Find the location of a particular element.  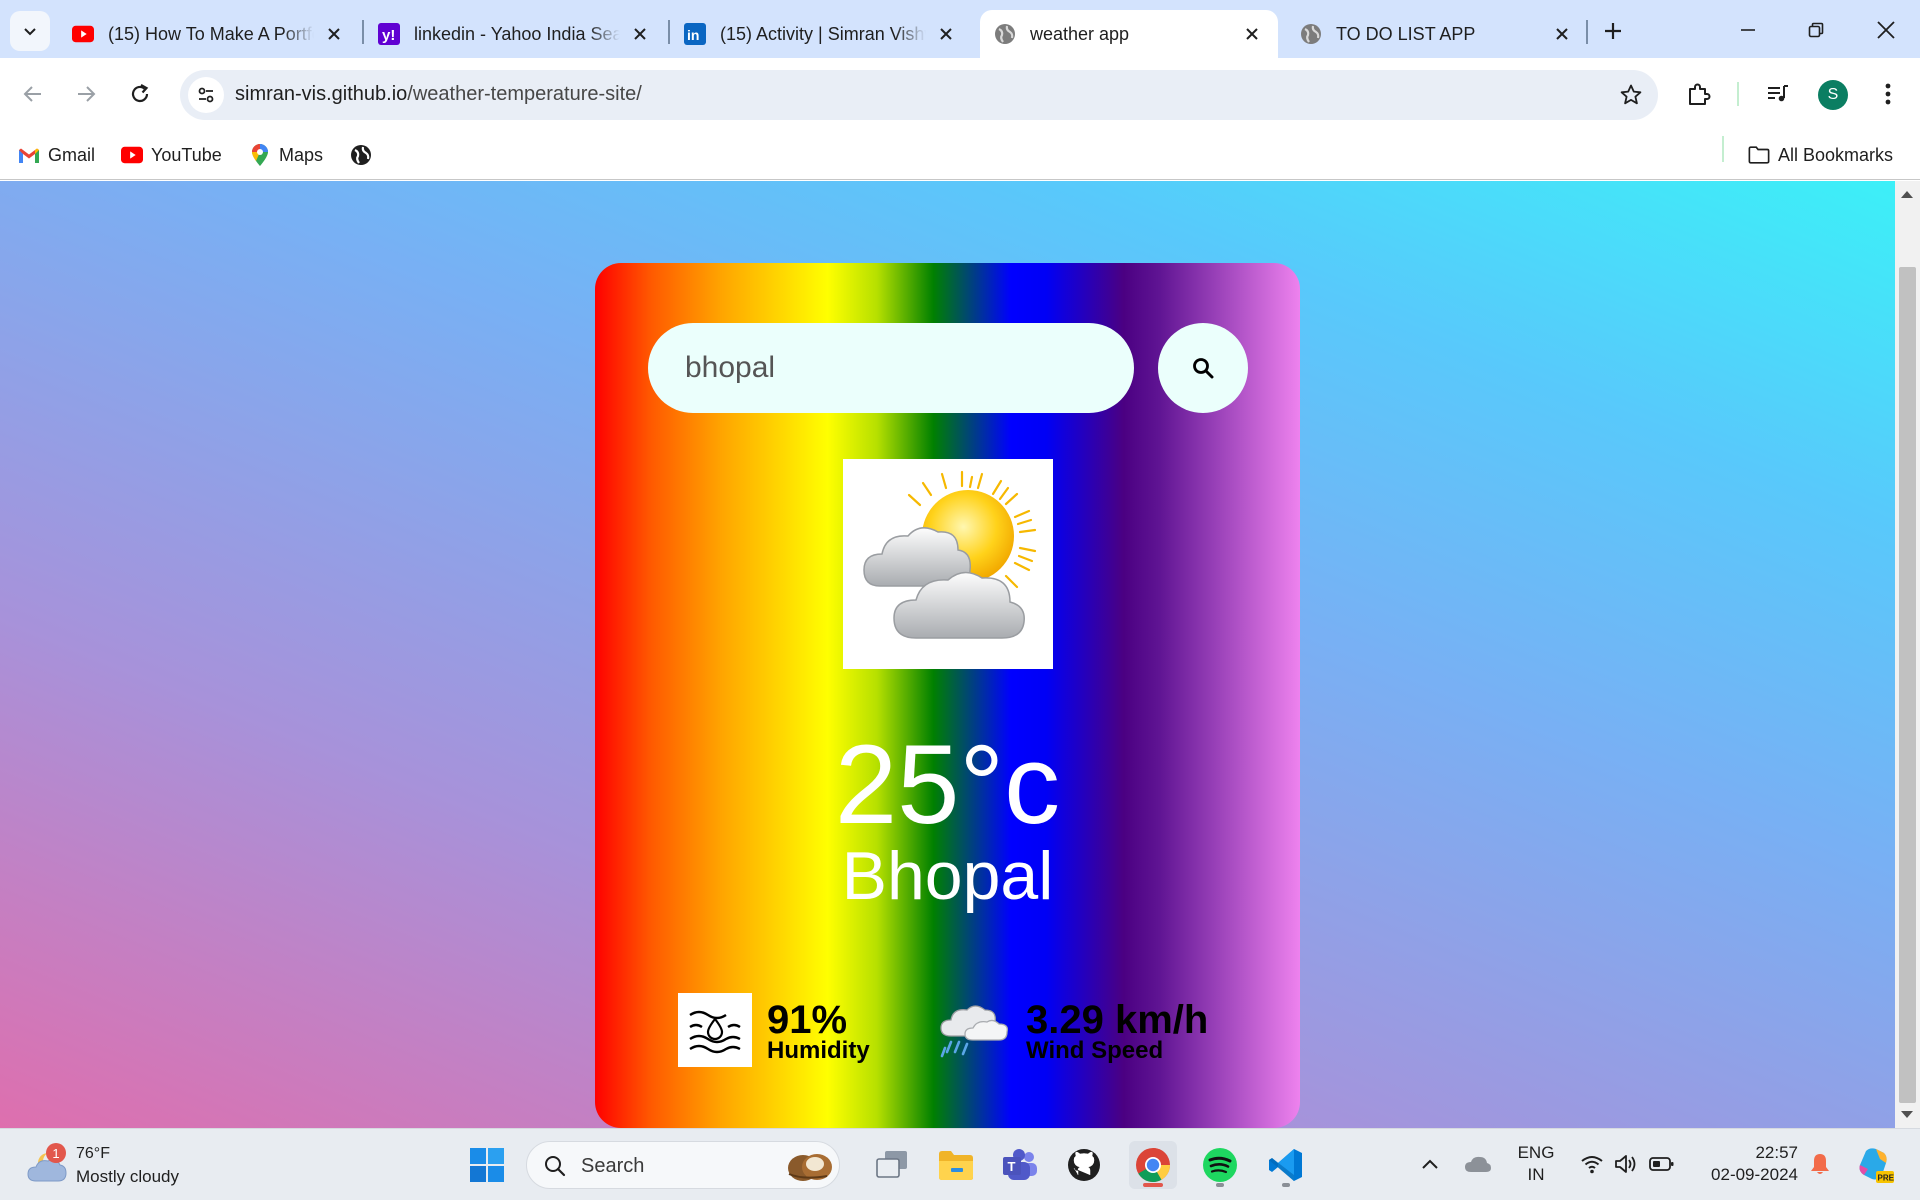

github-icon is located at coordinates (1084, 1165).